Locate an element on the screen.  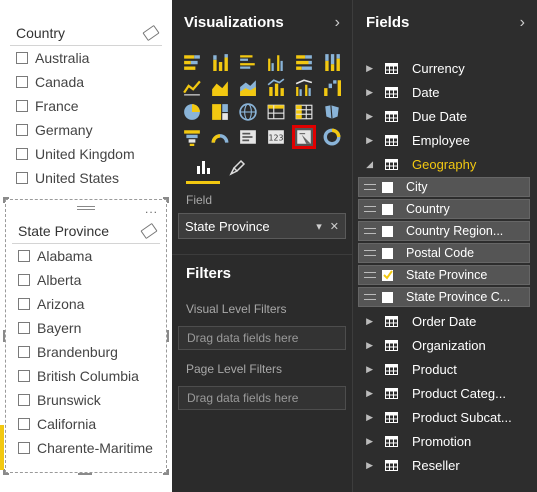
slicer-item: Arizona is located at coordinates (86, 304).